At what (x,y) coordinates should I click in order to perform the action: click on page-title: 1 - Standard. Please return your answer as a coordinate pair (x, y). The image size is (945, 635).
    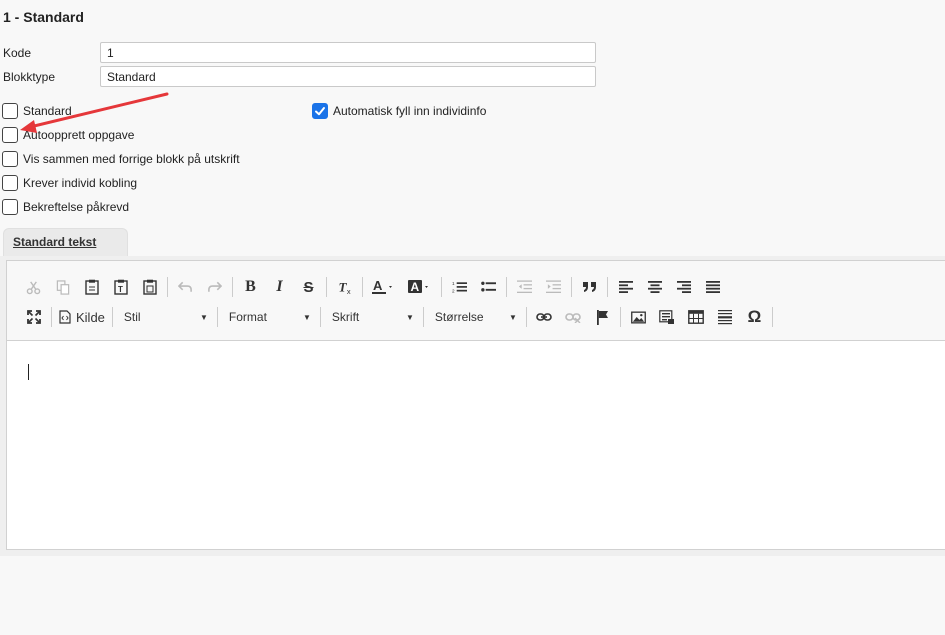
    Looking at the image, I should click on (43, 17).